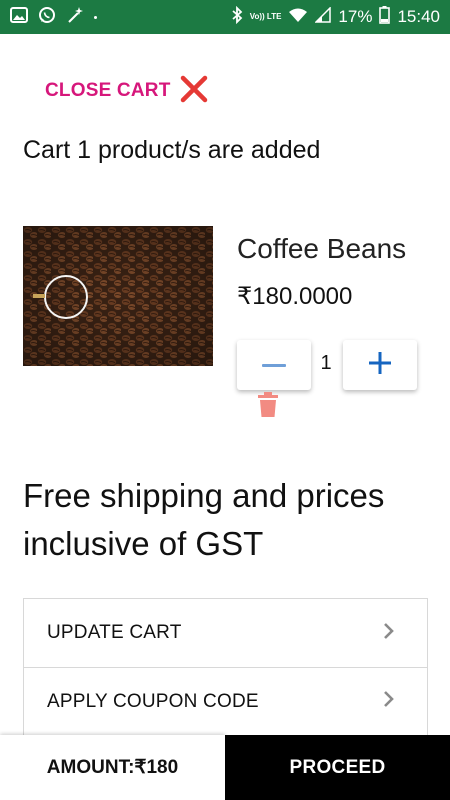 The height and width of the screenshot is (800, 450). I want to click on status-bar-notifications, so click(53, 17).